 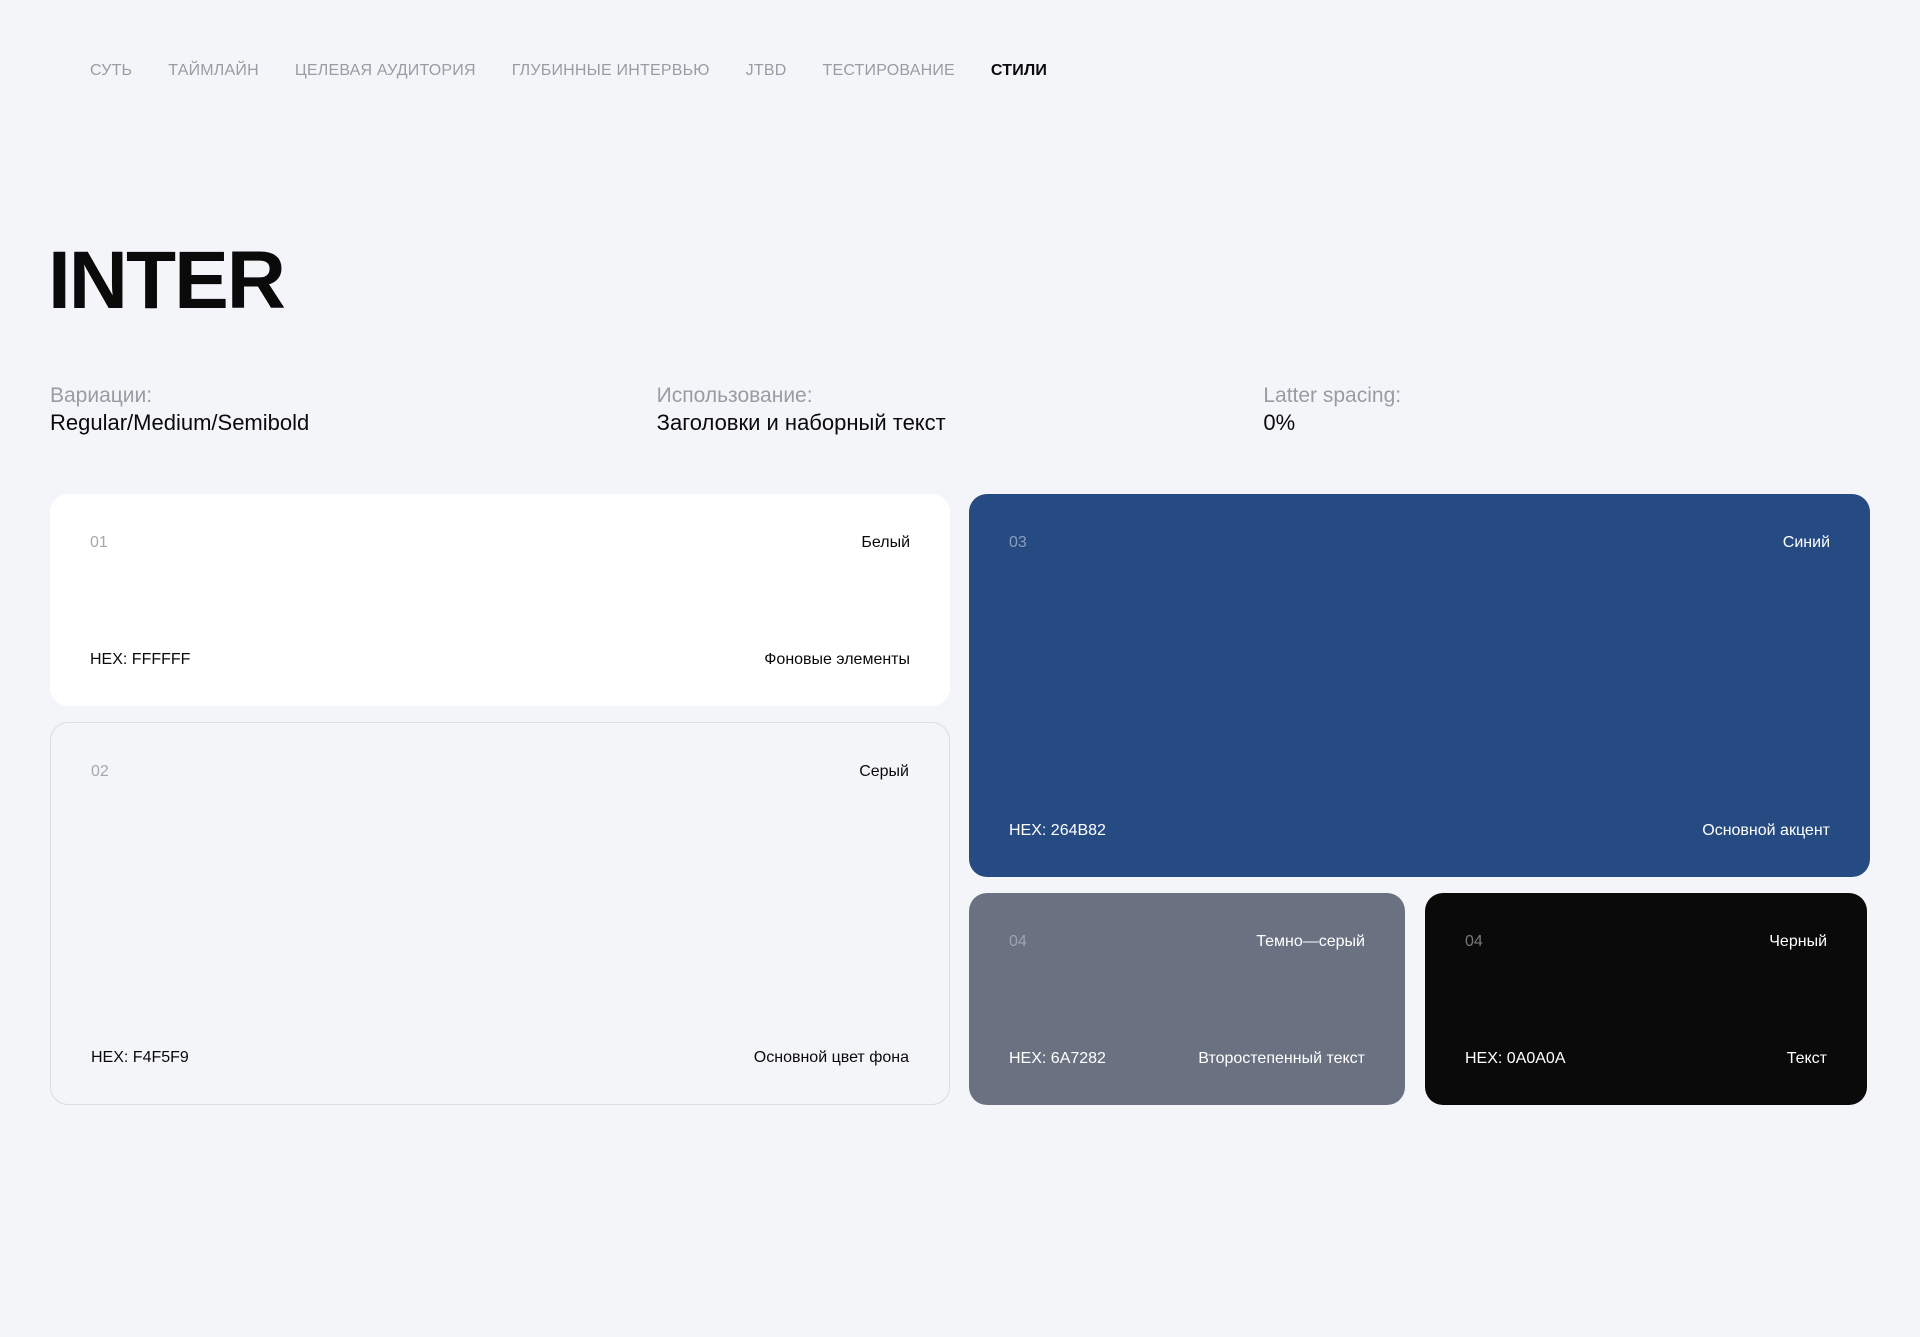 I want to click on nav-item-styles: СТИЛИ, so click(x=1019, y=71).